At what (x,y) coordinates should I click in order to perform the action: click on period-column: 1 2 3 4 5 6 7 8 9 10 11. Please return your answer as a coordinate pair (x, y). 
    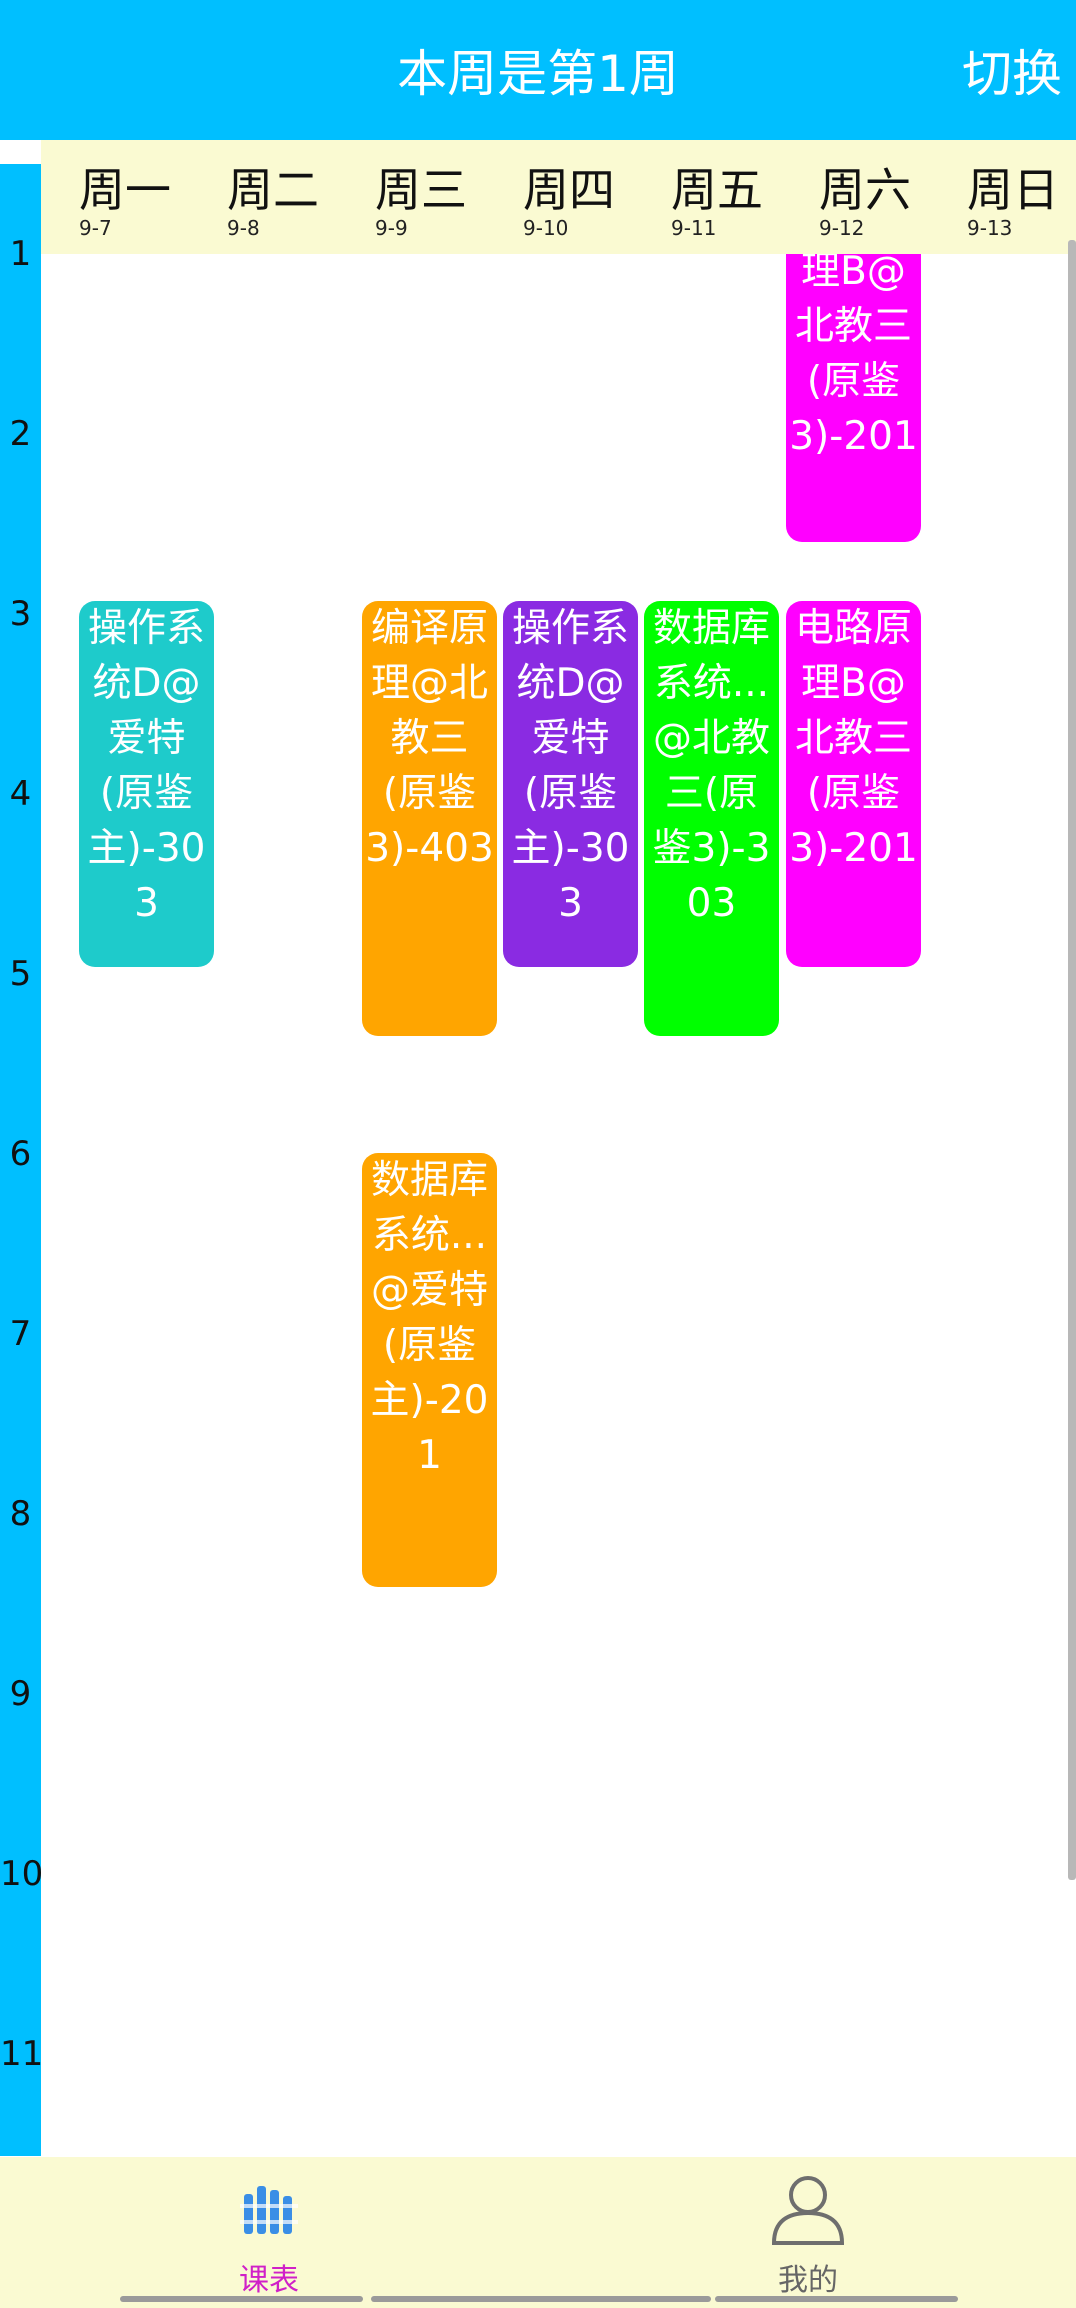
    Looking at the image, I should click on (22, 1160).